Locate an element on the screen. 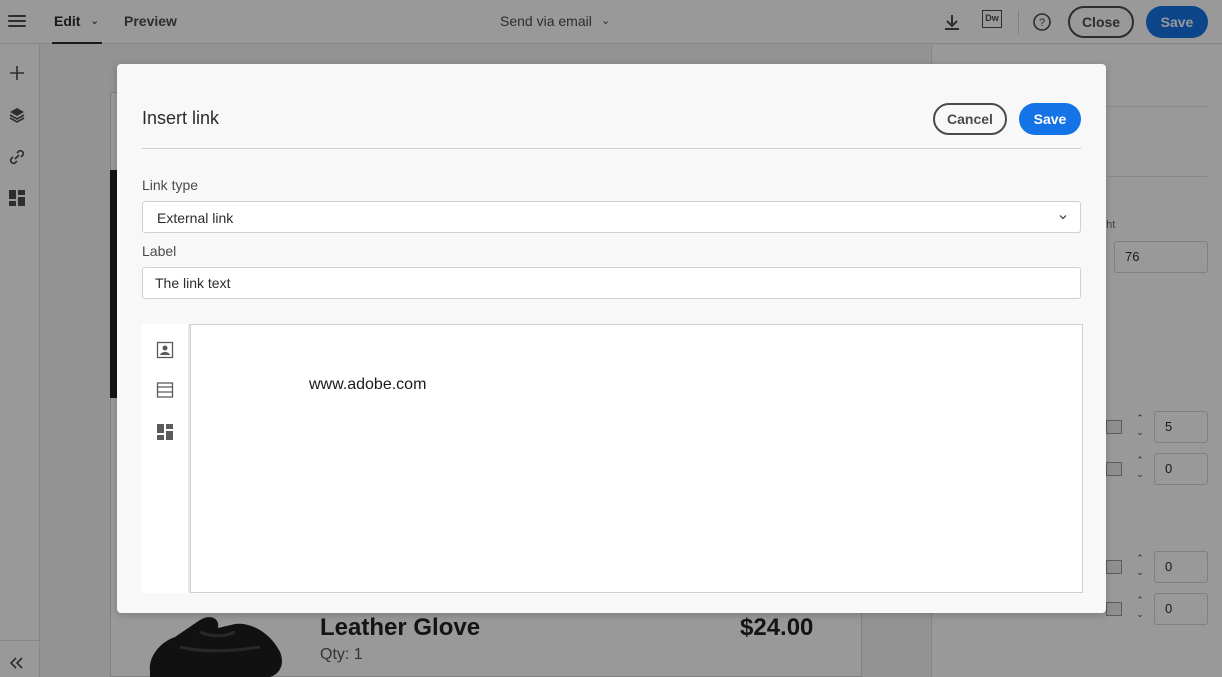  editor-link-text: www.adobe.com is located at coordinates (367, 385).